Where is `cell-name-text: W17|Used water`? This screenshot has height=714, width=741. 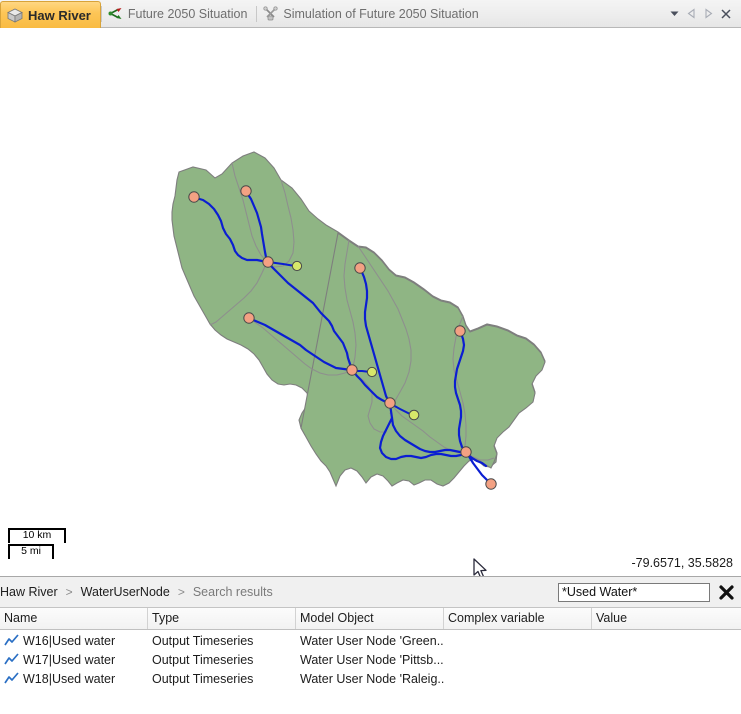
cell-name-text: W17|Used water is located at coordinates (69, 659).